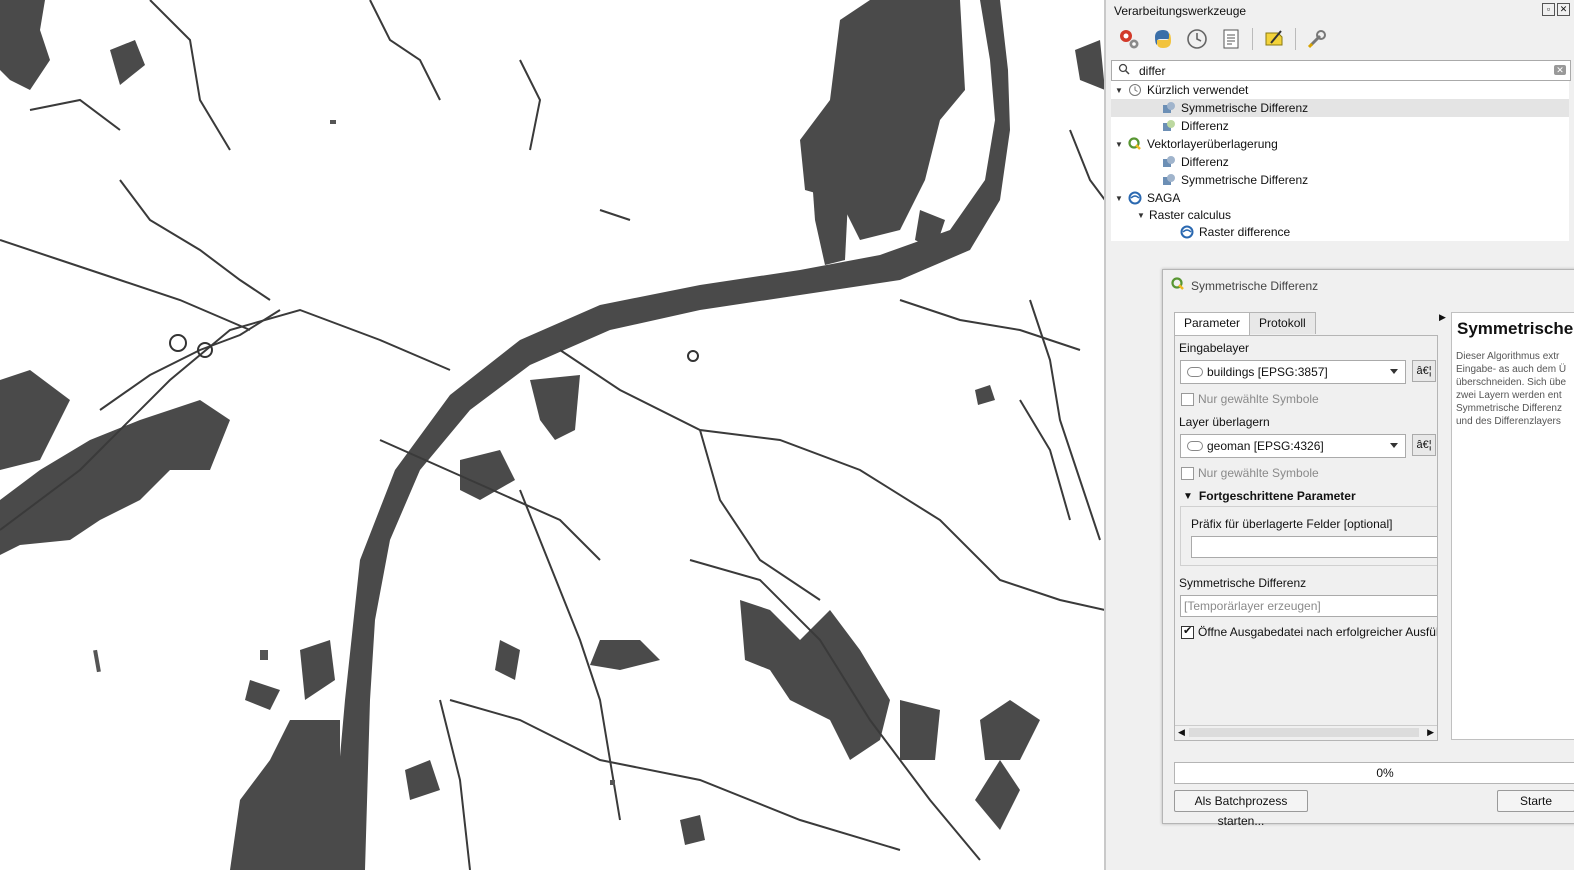 The width and height of the screenshot is (1574, 870). I want to click on tree-item-recent-symdiff: Symmetrische Differenz, so click(1340, 108).